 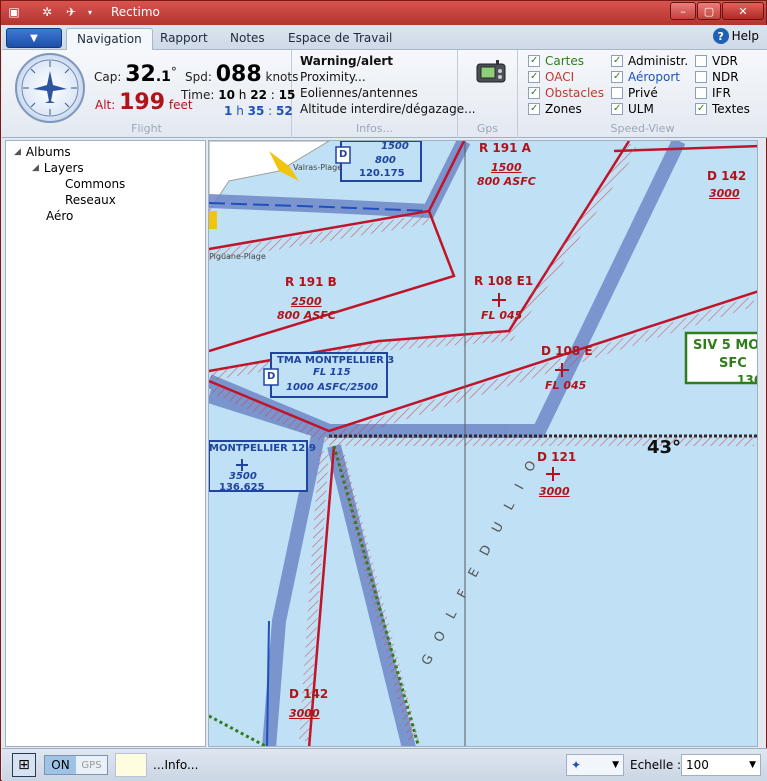 What do you see at coordinates (567, 351) in the screenshot?
I see `map-label-d108e: D 108 E` at bounding box center [567, 351].